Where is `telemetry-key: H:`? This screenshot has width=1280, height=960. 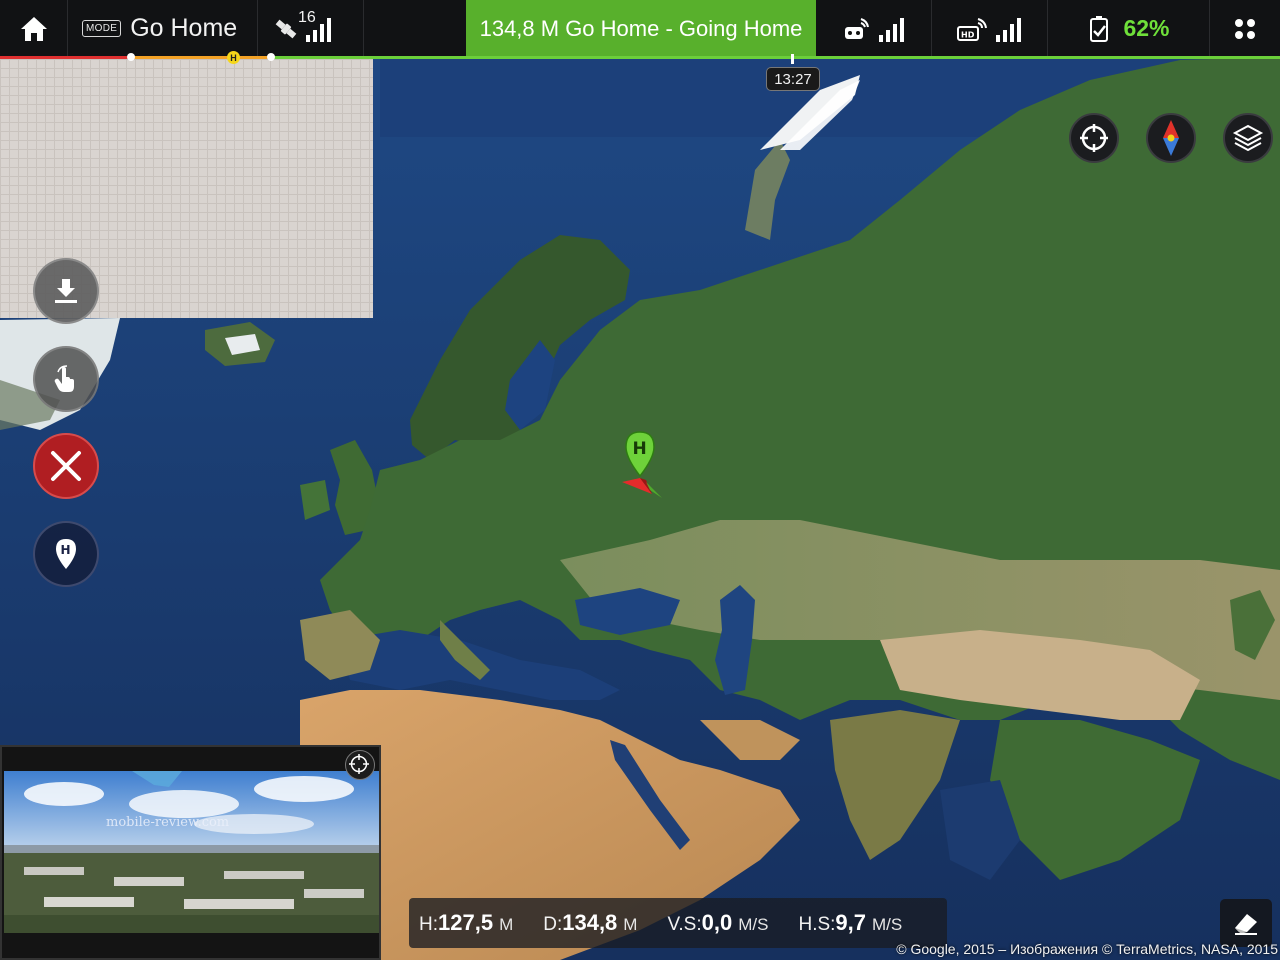 telemetry-key: H: is located at coordinates (428, 924).